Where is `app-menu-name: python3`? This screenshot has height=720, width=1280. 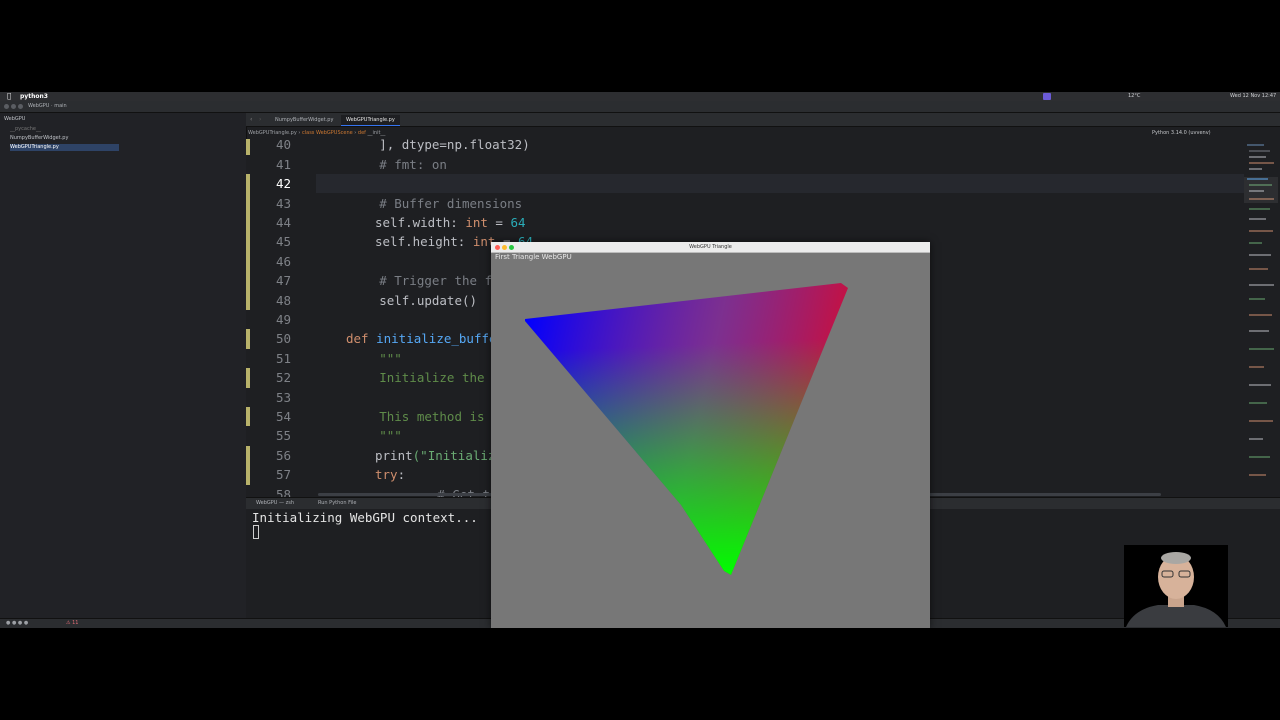 app-menu-name: python3 is located at coordinates (34, 96).